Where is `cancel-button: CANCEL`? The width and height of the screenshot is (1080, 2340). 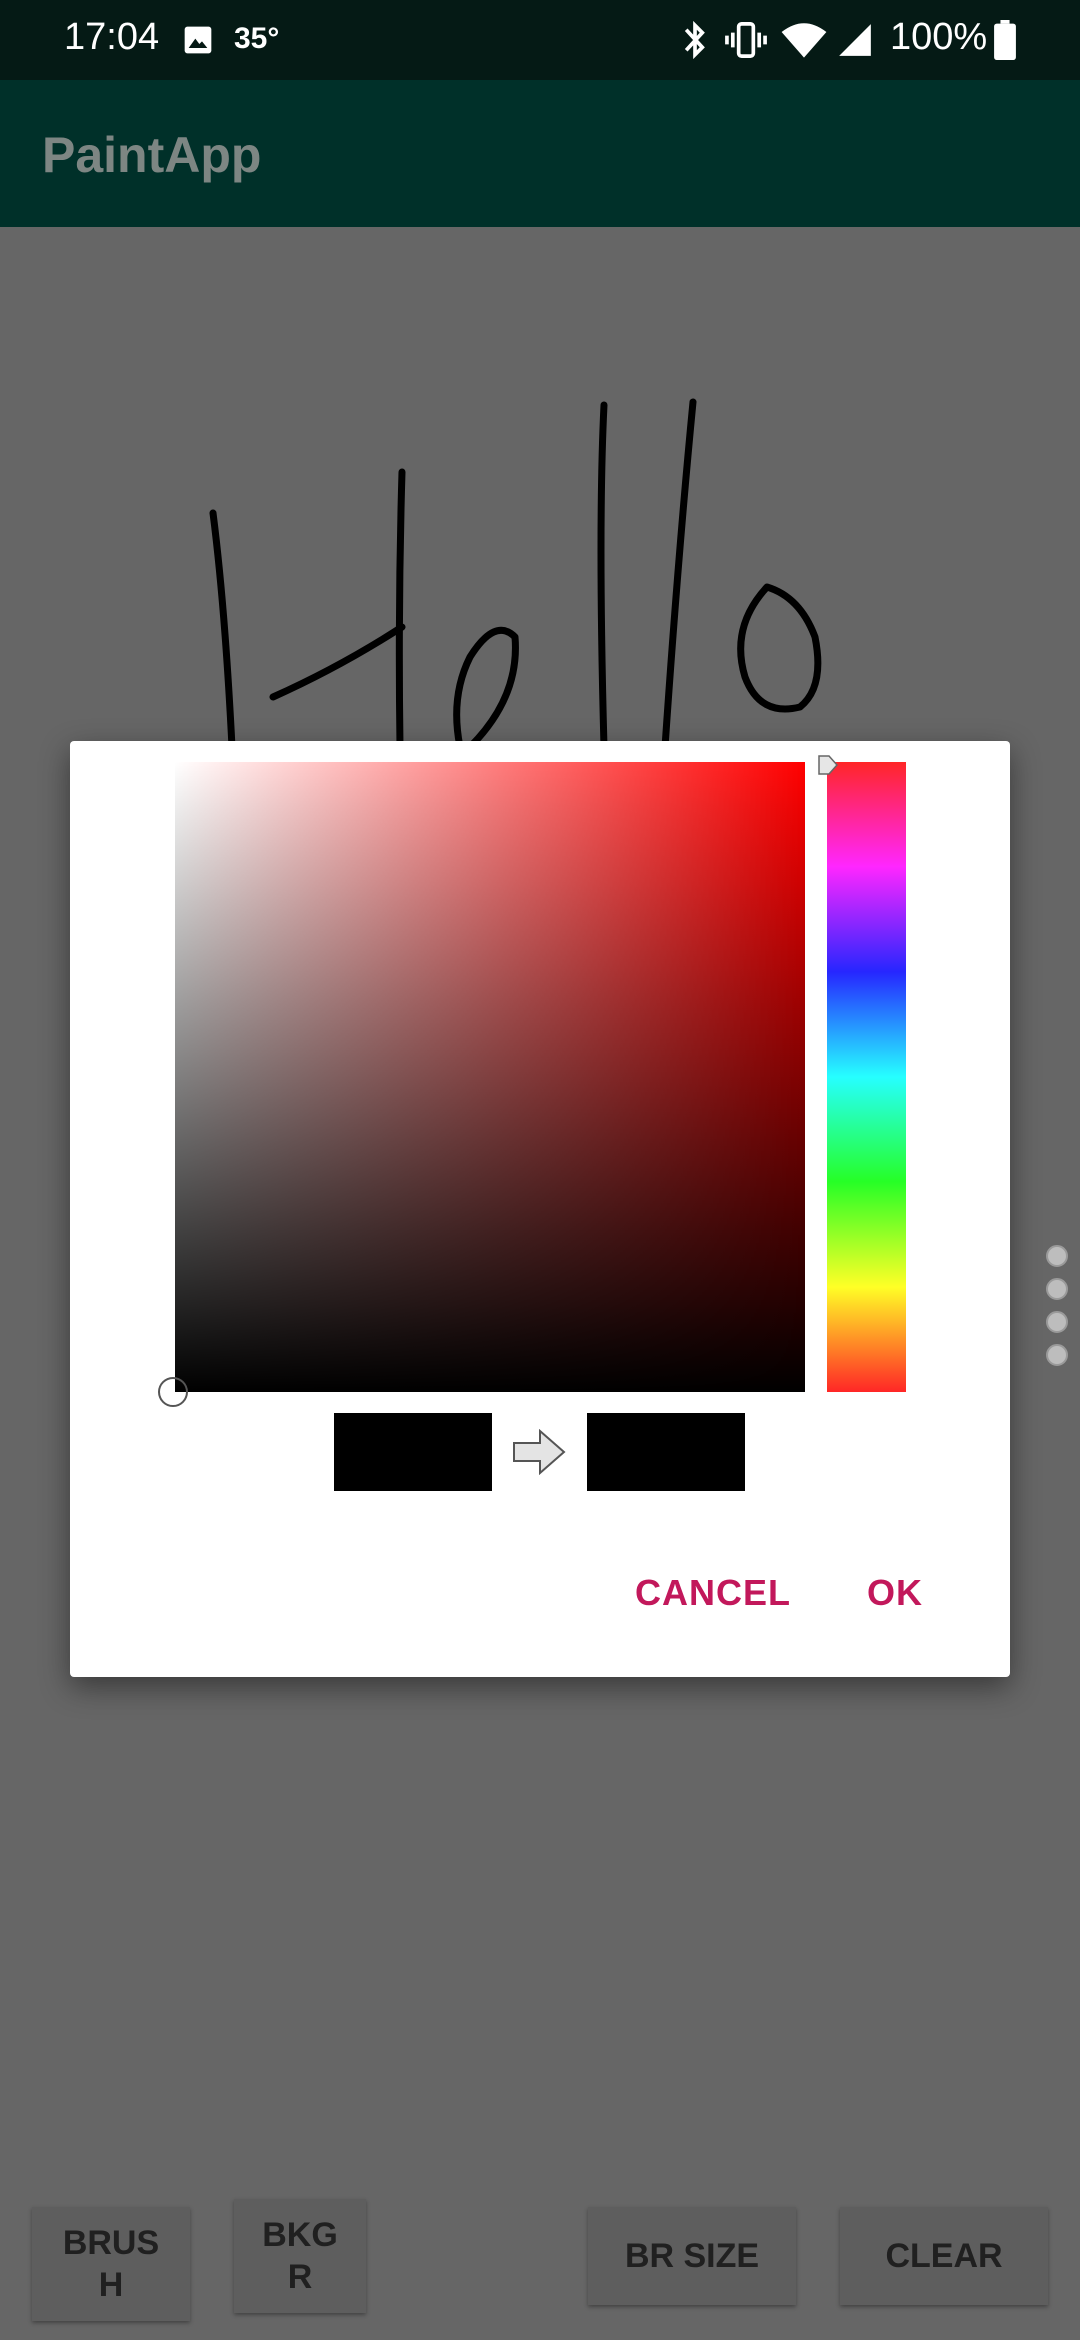
cancel-button: CANCEL is located at coordinates (713, 1593).